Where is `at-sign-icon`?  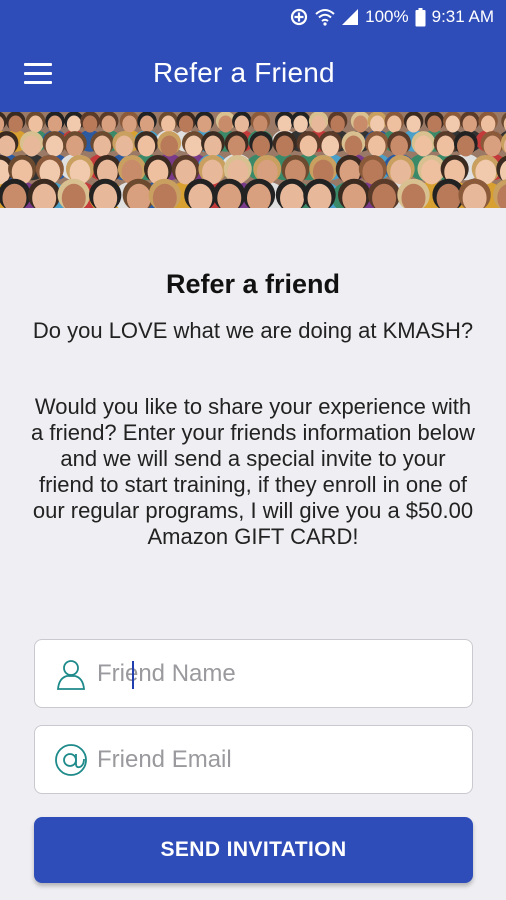
at-sign-icon is located at coordinates (71, 760).